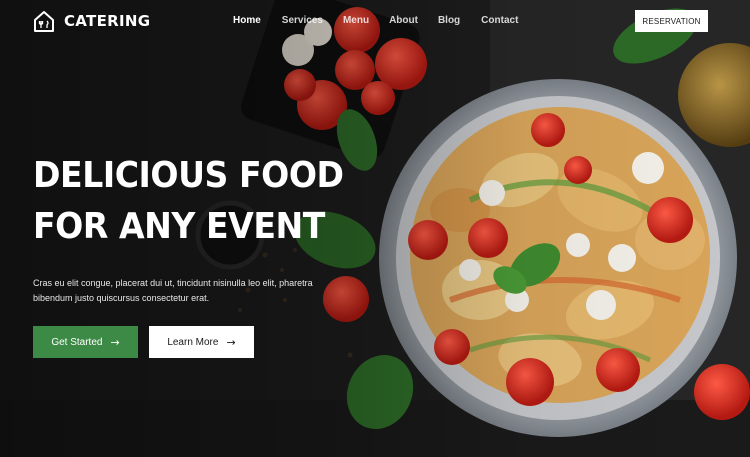 This screenshot has width=750, height=457. Describe the element at coordinates (44, 21) in the screenshot. I see `house-utensils-icon` at that location.